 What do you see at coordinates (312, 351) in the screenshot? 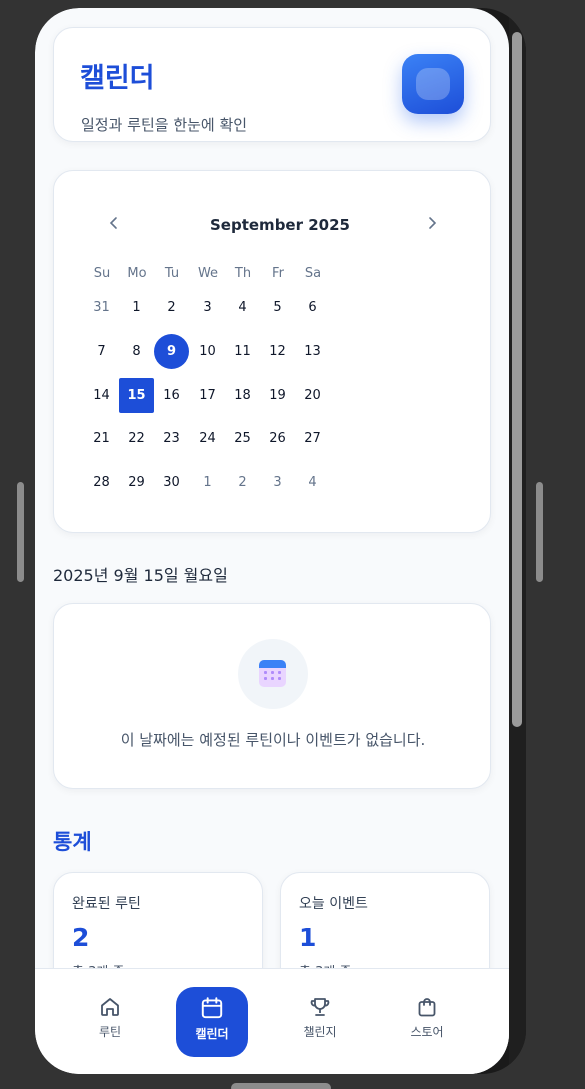
I see `calendar-day: 13` at bounding box center [312, 351].